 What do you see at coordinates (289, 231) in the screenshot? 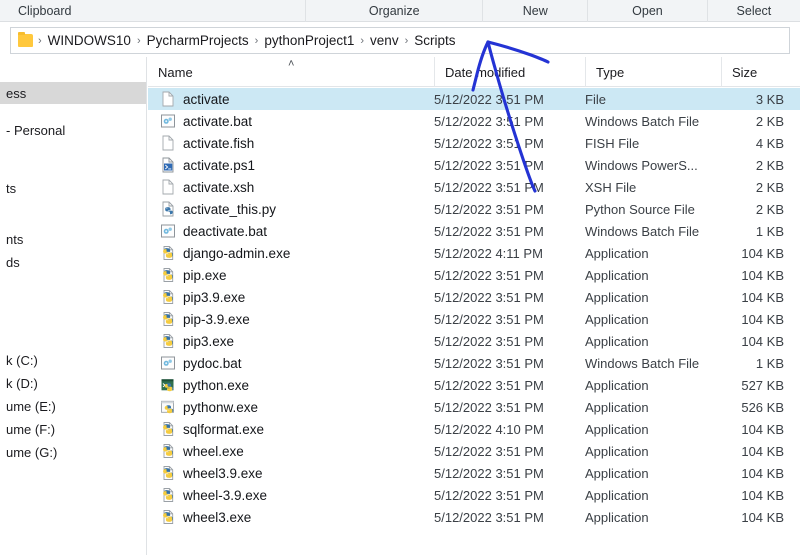
I see `file-name-cell: deactivate.bat` at bounding box center [289, 231].